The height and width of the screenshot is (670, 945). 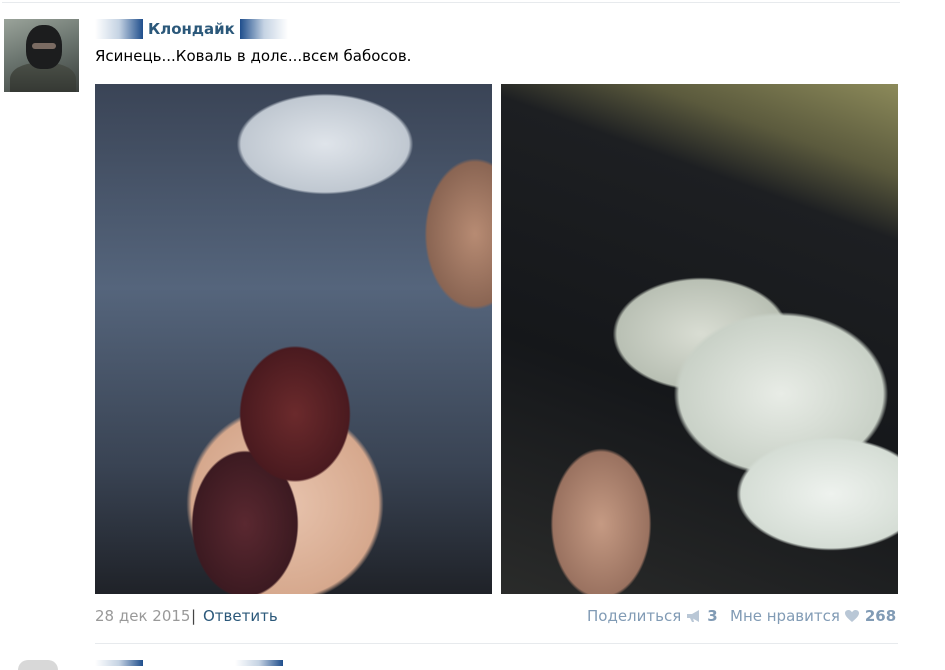 I want to click on like-count: 268, so click(x=880, y=616).